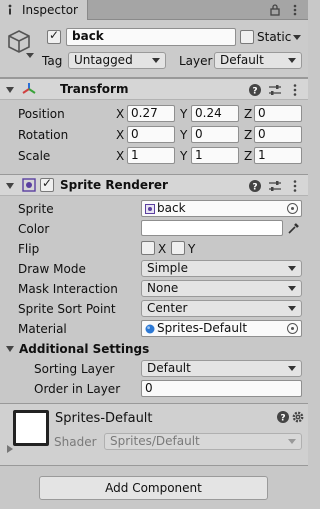 The height and width of the screenshot is (509, 320). I want to click on gameobject-header: back Static Tag Untagged Layer Default, so click(154, 49).